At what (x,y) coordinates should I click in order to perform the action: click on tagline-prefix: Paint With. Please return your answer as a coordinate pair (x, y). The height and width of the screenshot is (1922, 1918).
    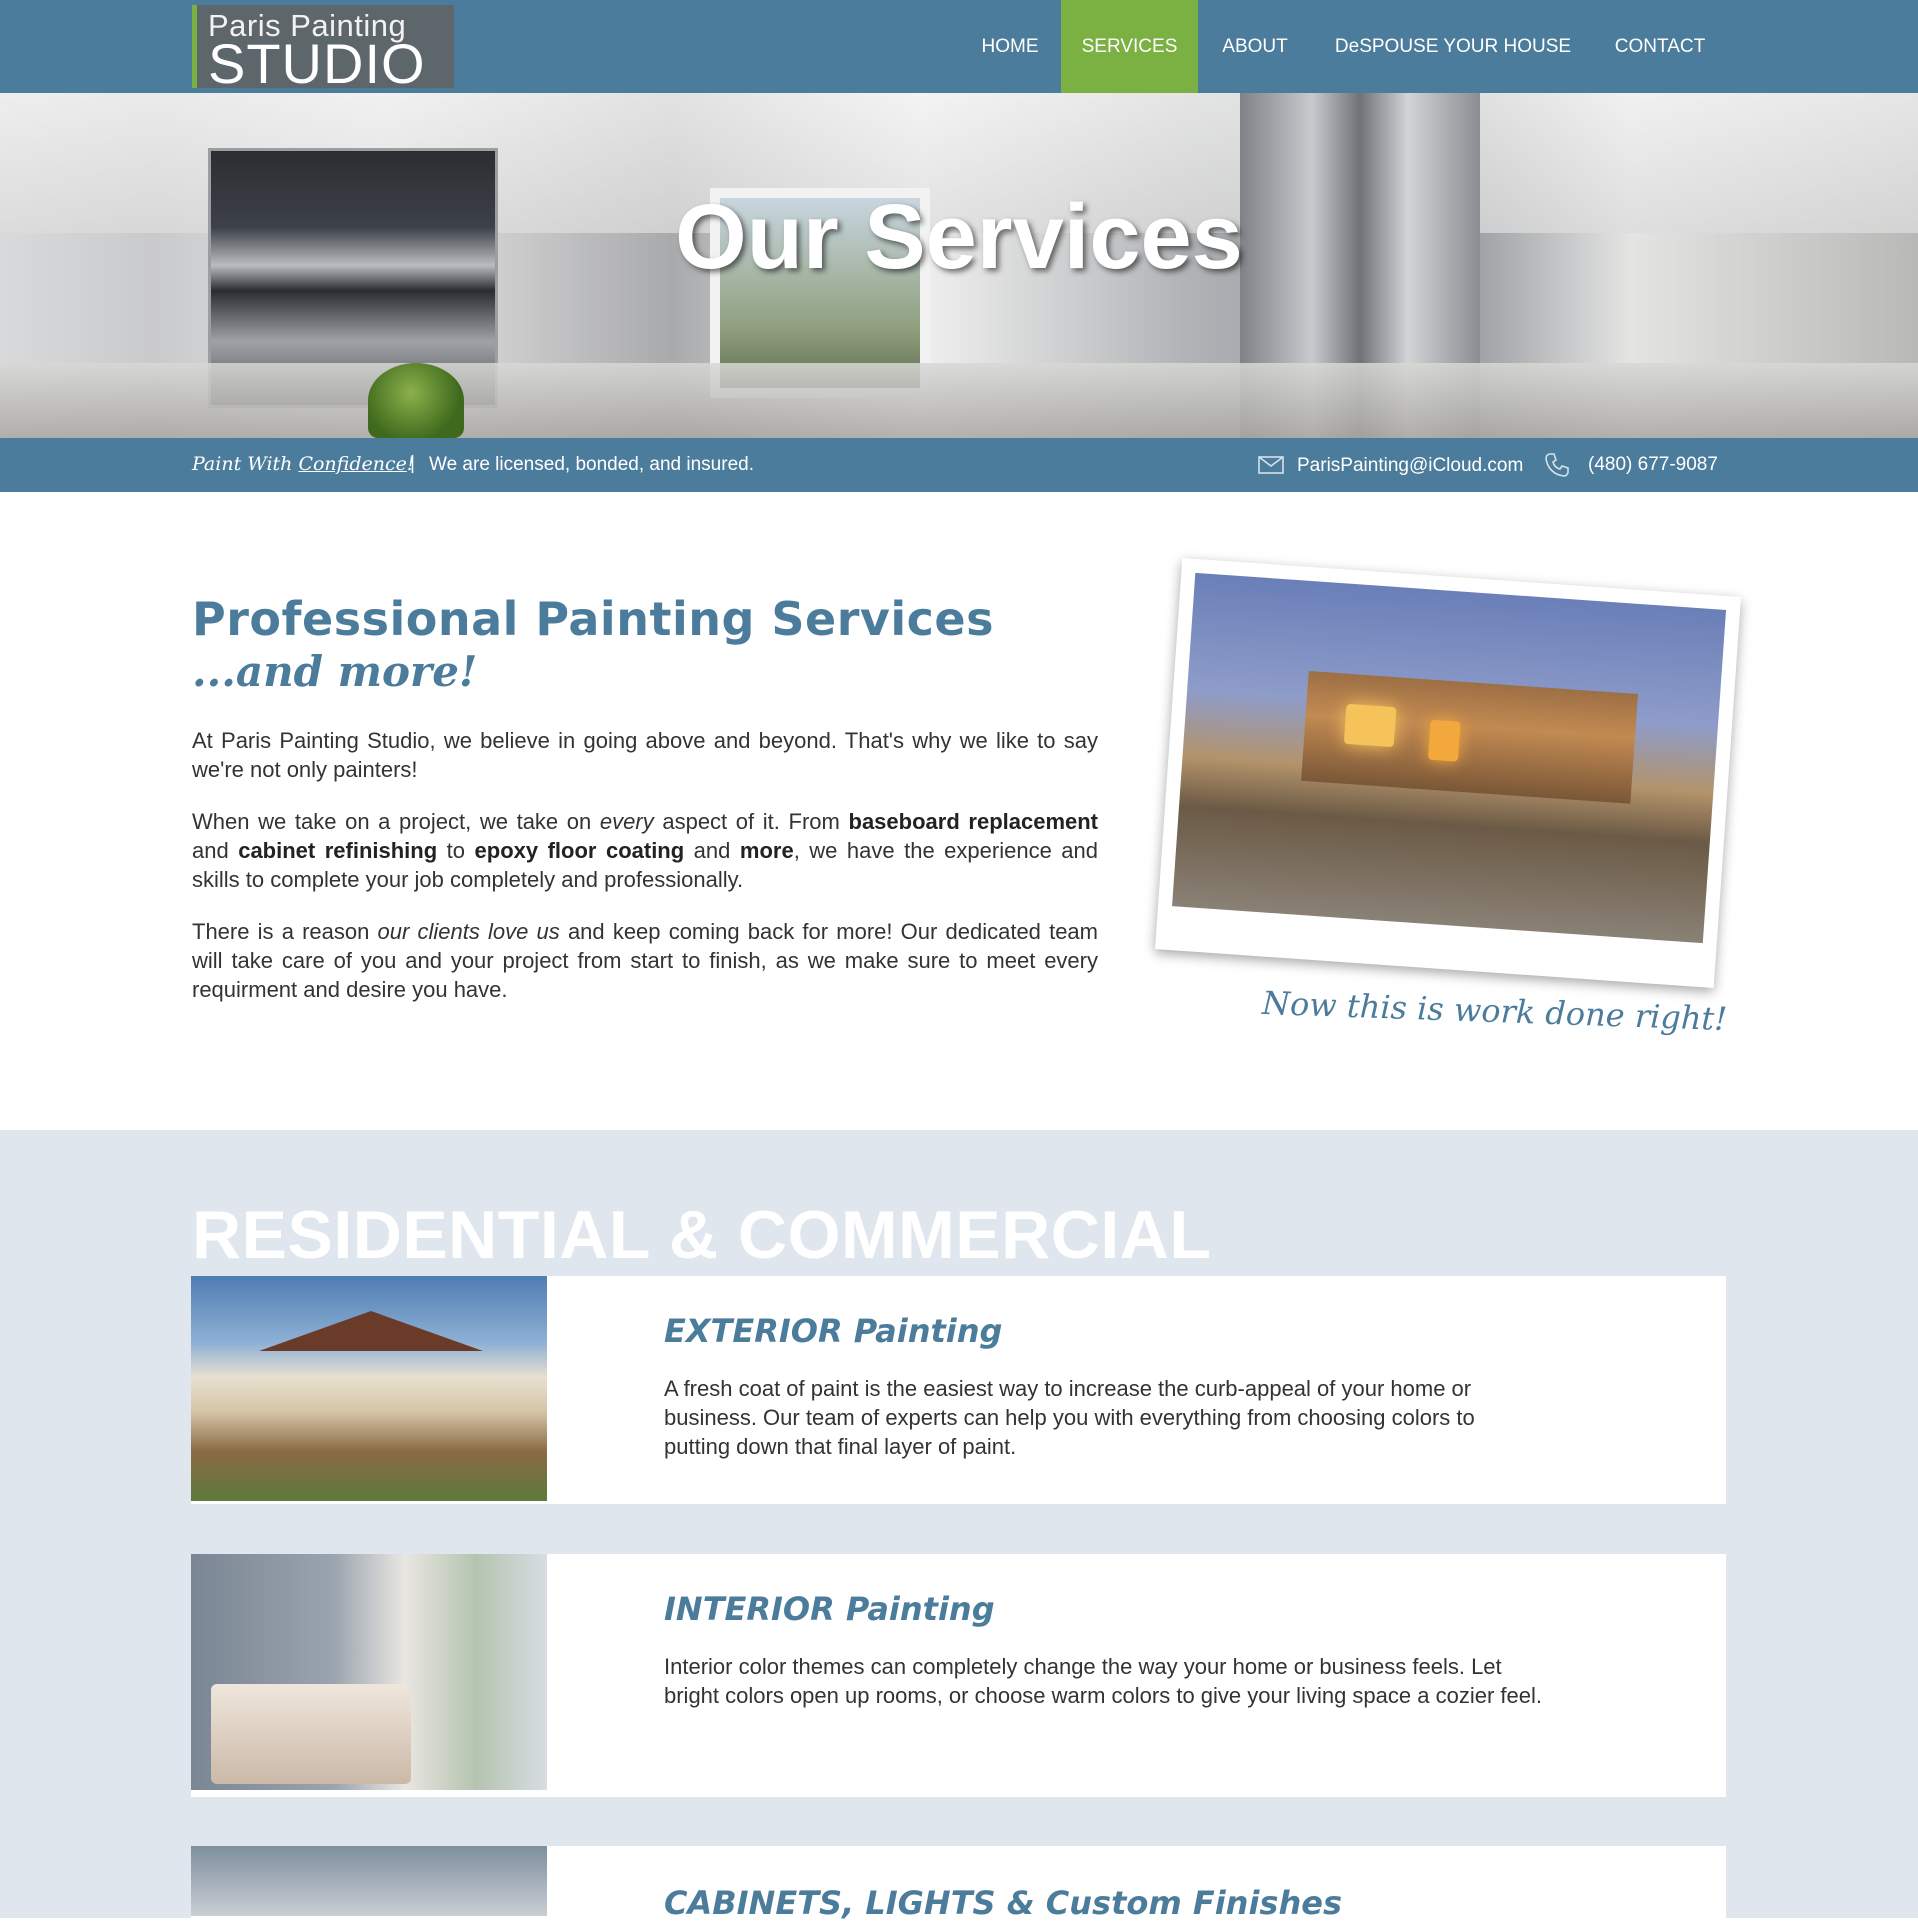
    Looking at the image, I should click on (245, 464).